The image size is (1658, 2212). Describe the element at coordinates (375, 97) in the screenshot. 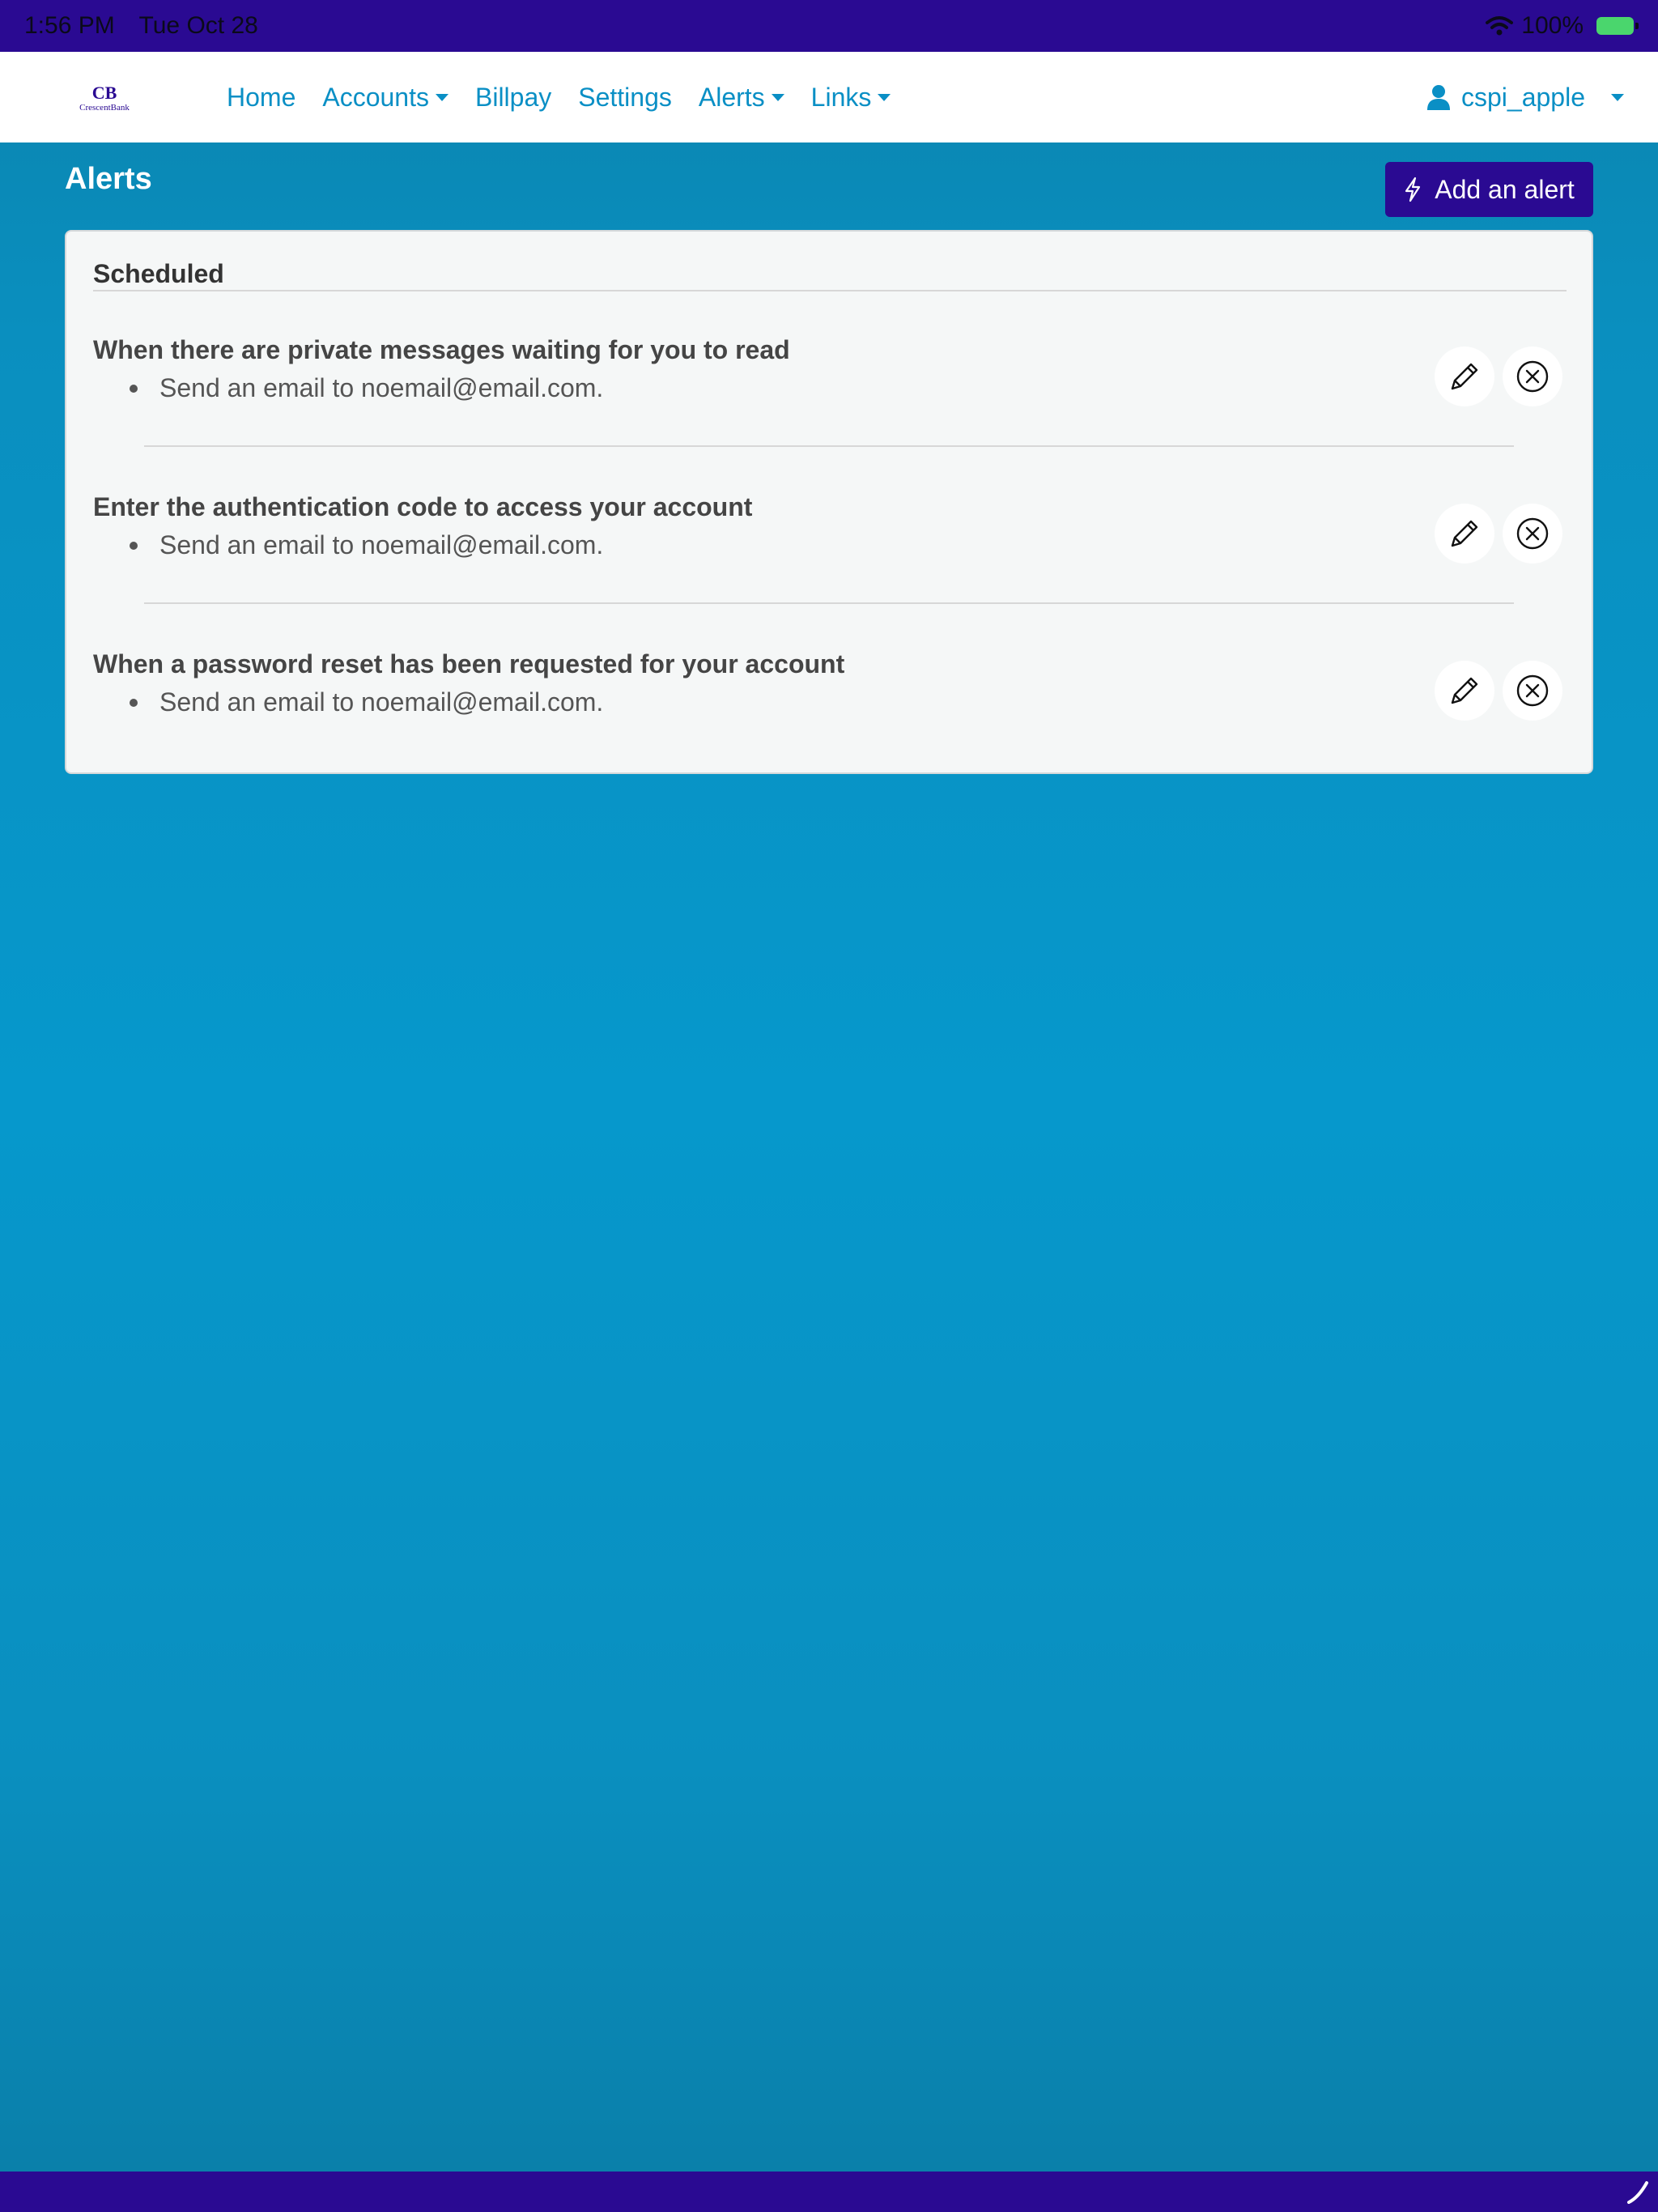

I see `nav-link-label: Accounts` at that location.